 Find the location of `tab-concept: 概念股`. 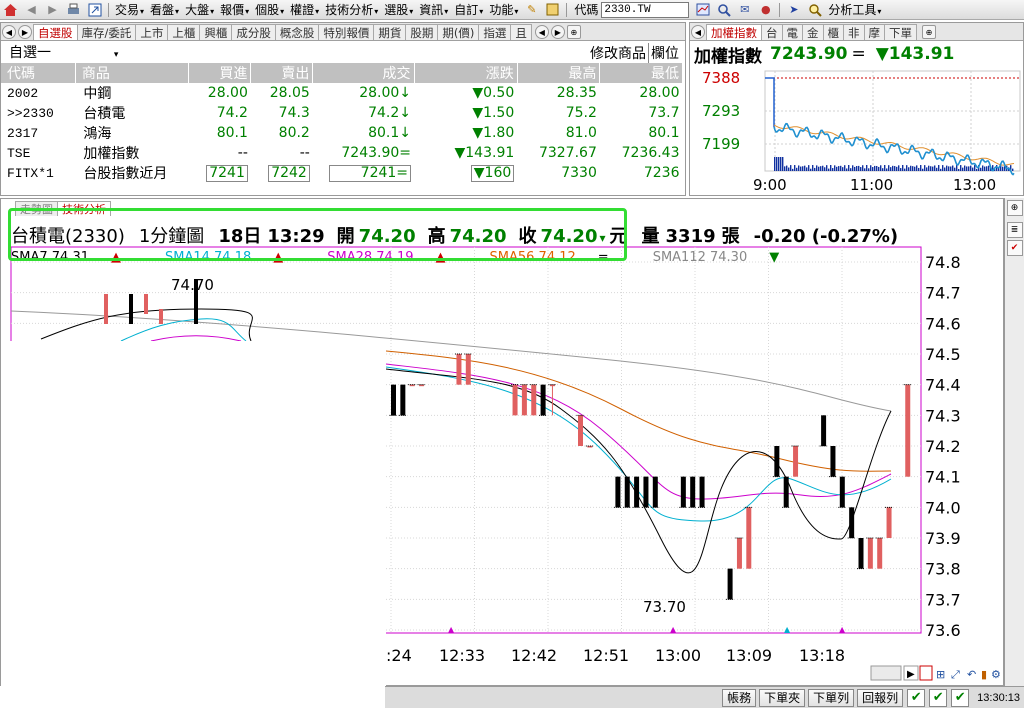

tab-concept: 概念股 is located at coordinates (297, 32).